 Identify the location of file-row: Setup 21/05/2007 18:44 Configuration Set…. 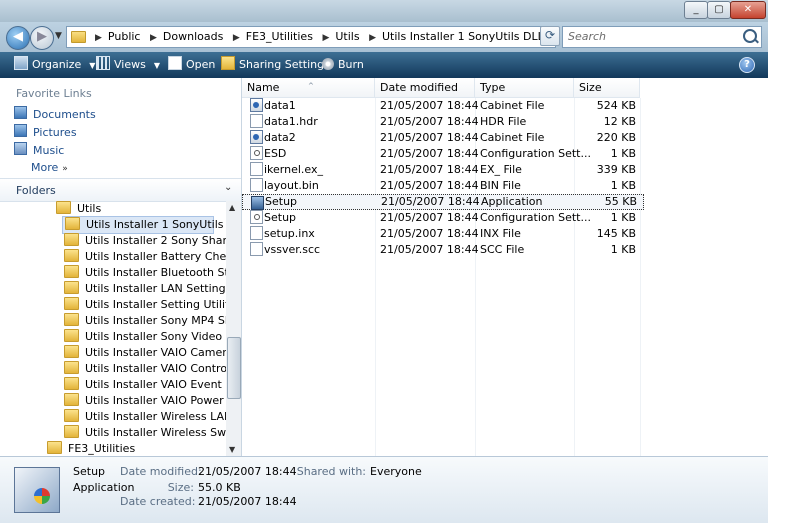
(442, 218).